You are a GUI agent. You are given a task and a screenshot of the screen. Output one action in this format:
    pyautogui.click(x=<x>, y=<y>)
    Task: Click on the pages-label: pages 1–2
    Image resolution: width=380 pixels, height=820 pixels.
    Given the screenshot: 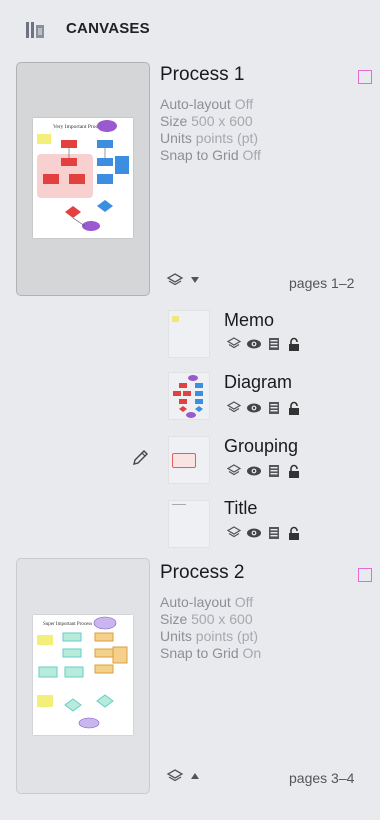 What is the action you would take?
    pyautogui.click(x=322, y=283)
    